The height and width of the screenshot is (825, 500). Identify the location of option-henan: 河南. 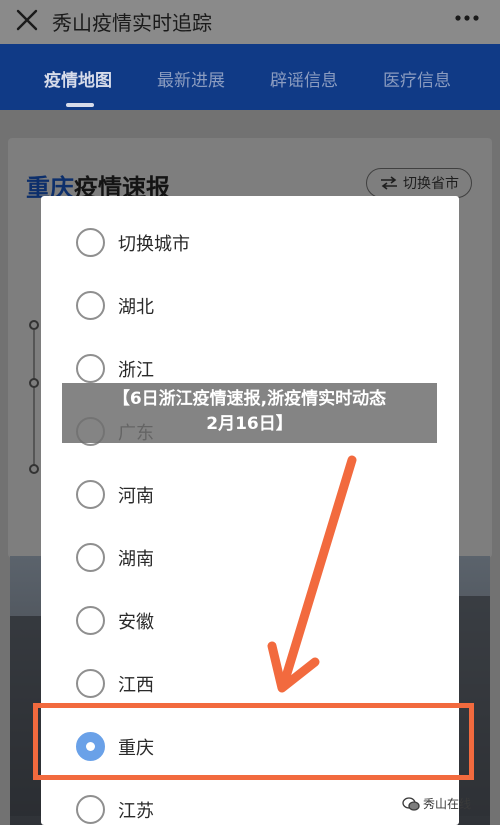
(250, 495).